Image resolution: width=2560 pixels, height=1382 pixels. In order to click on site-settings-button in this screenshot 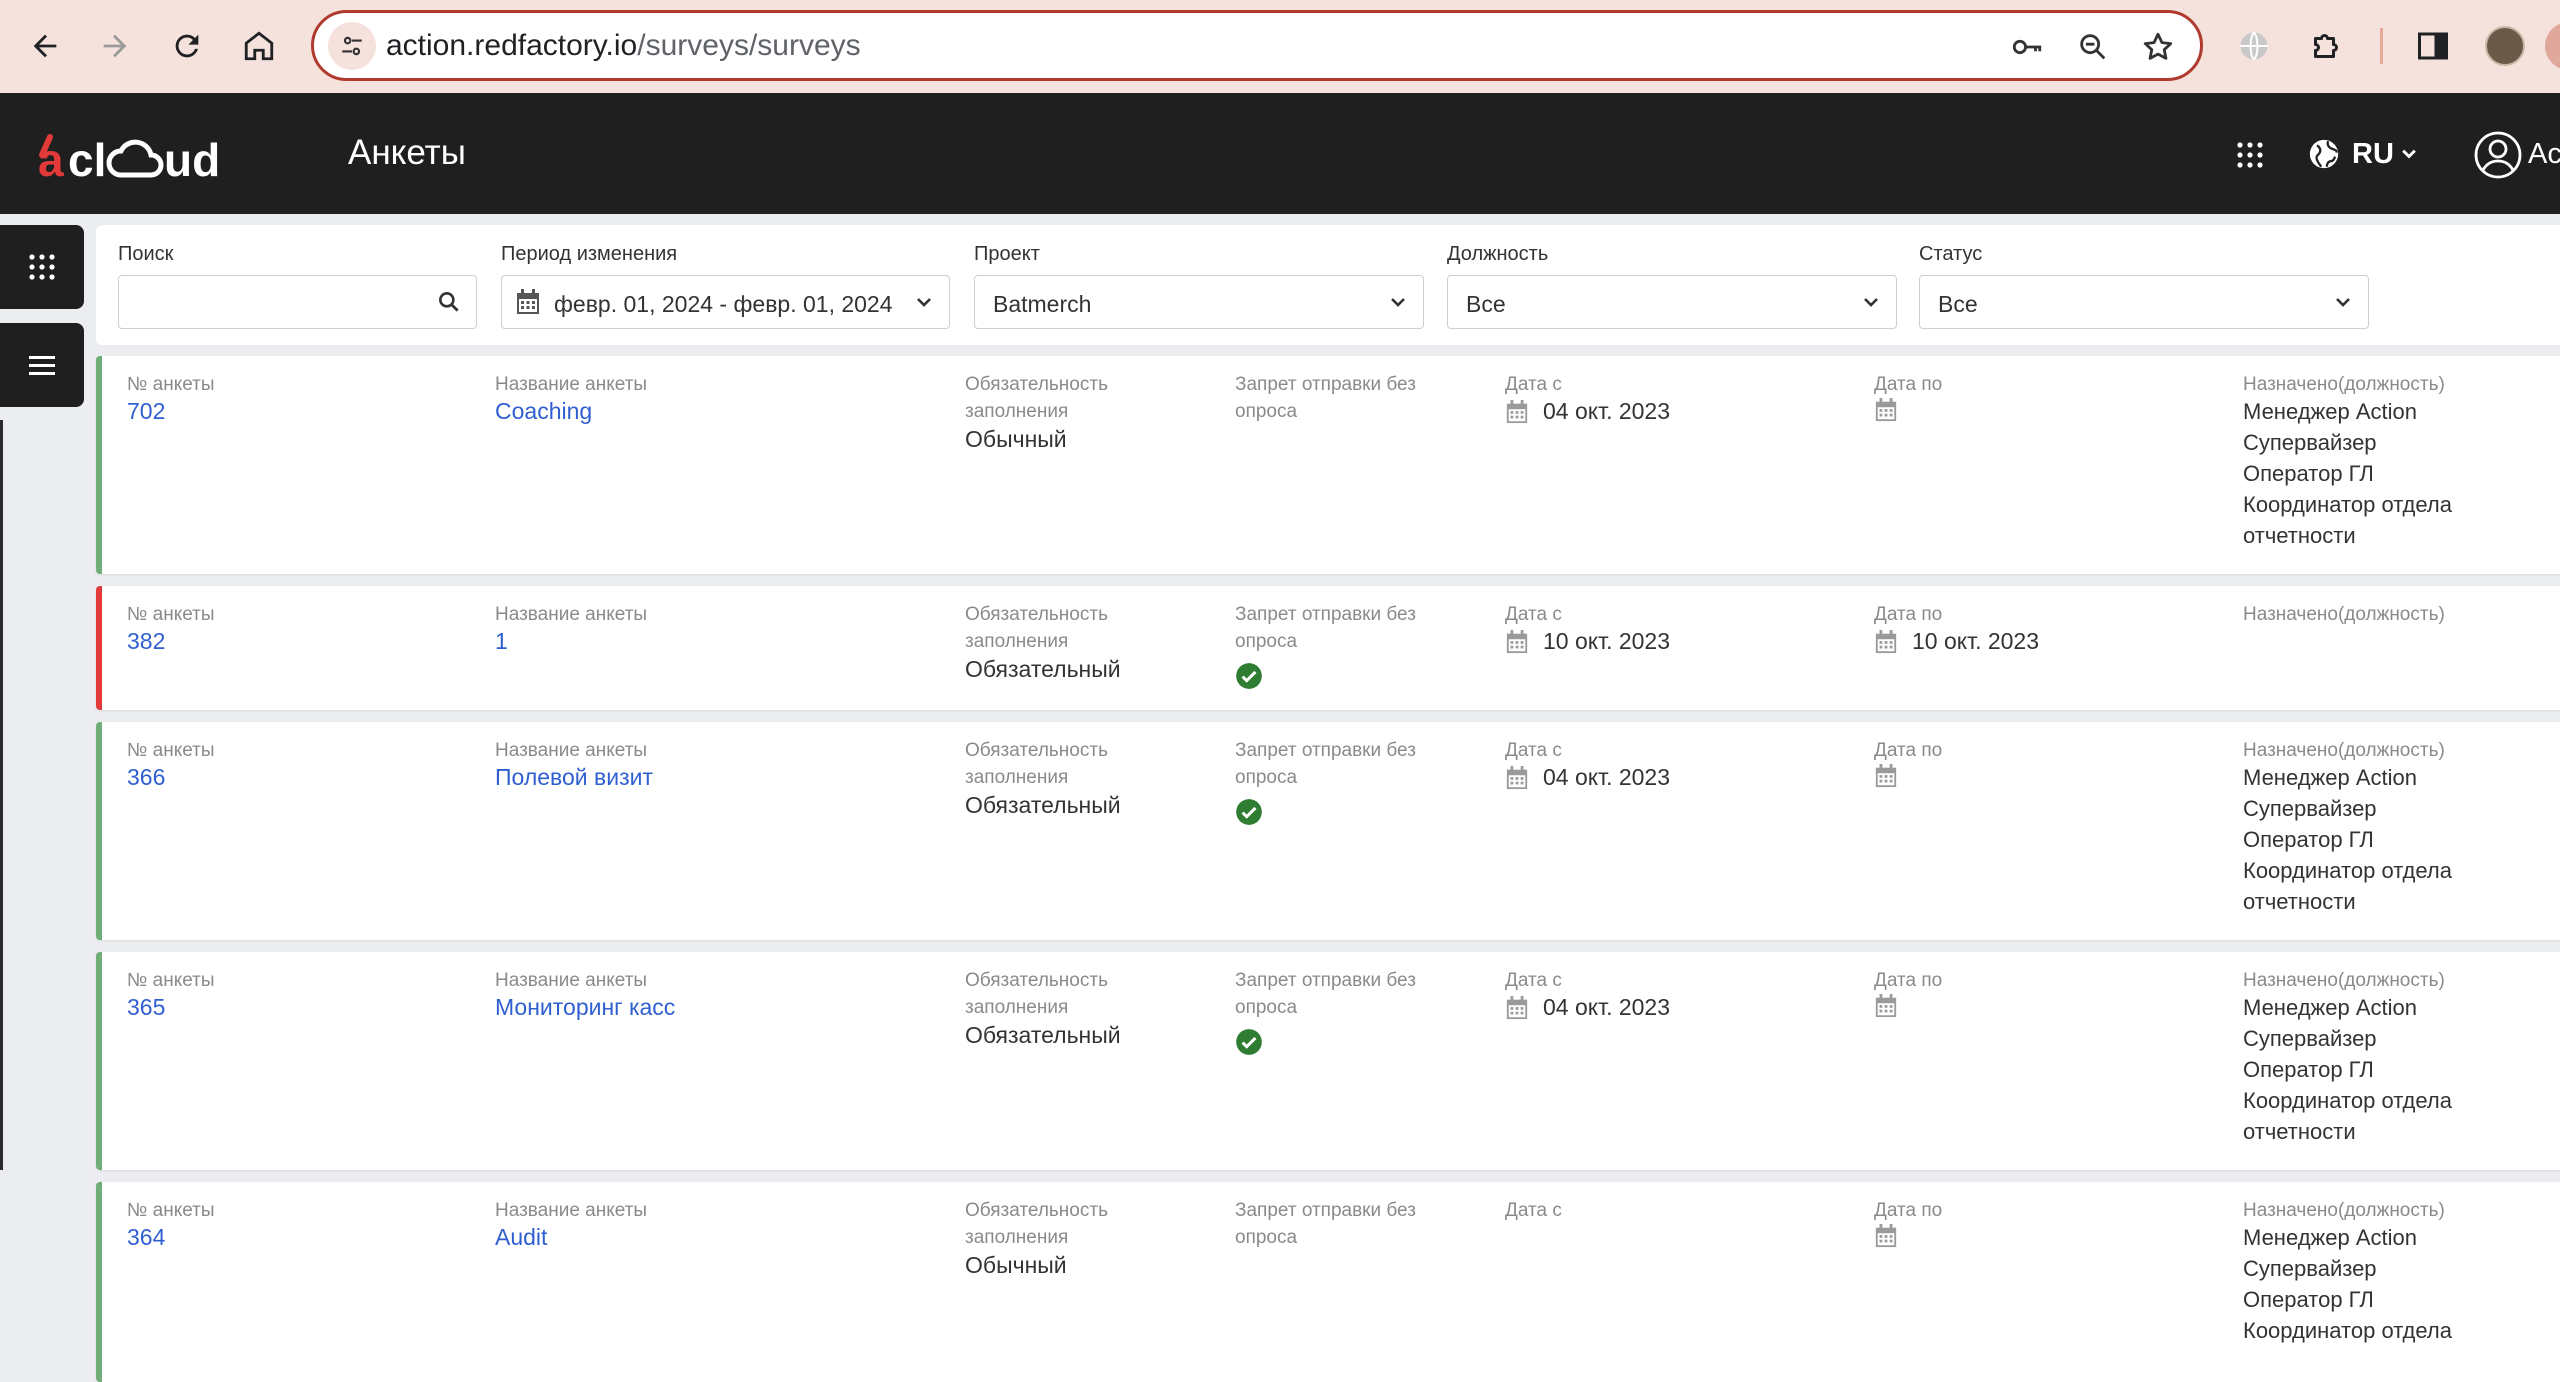, I will do `click(352, 46)`.